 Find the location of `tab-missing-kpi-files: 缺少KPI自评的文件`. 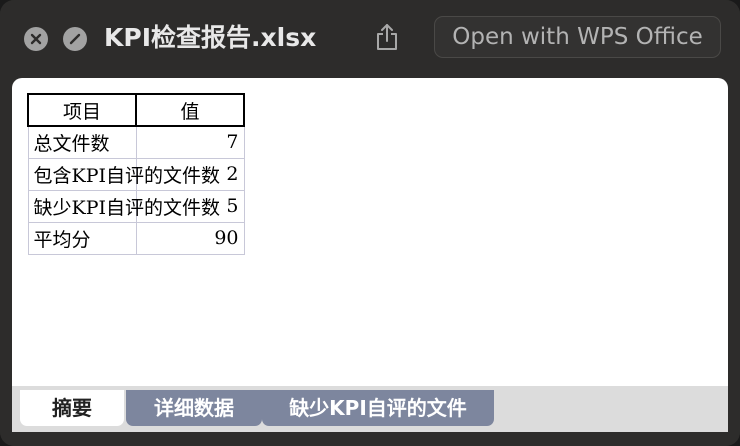

tab-missing-kpi-files: 缺少KPI自评的文件 is located at coordinates (378, 408).